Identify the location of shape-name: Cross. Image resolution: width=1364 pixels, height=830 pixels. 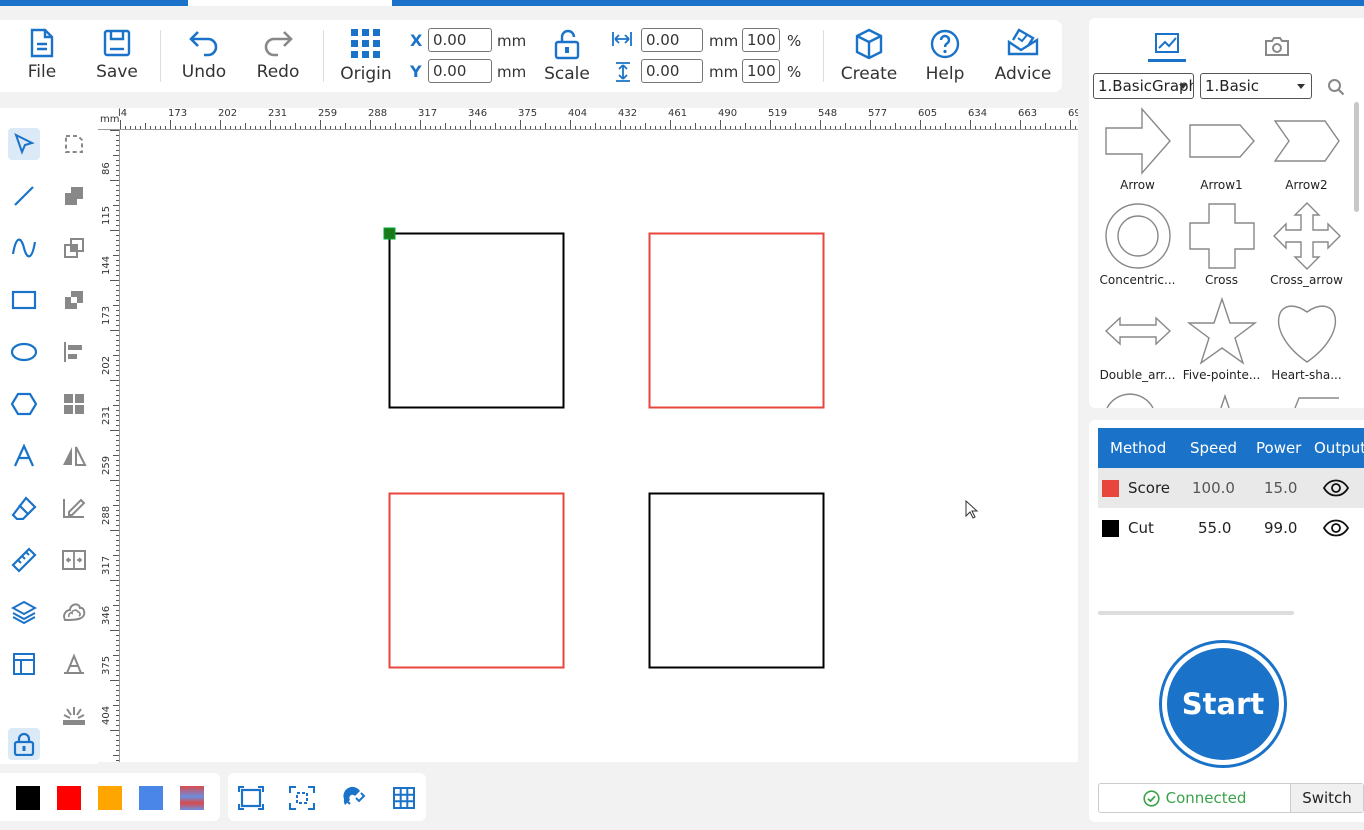
(1221, 280).